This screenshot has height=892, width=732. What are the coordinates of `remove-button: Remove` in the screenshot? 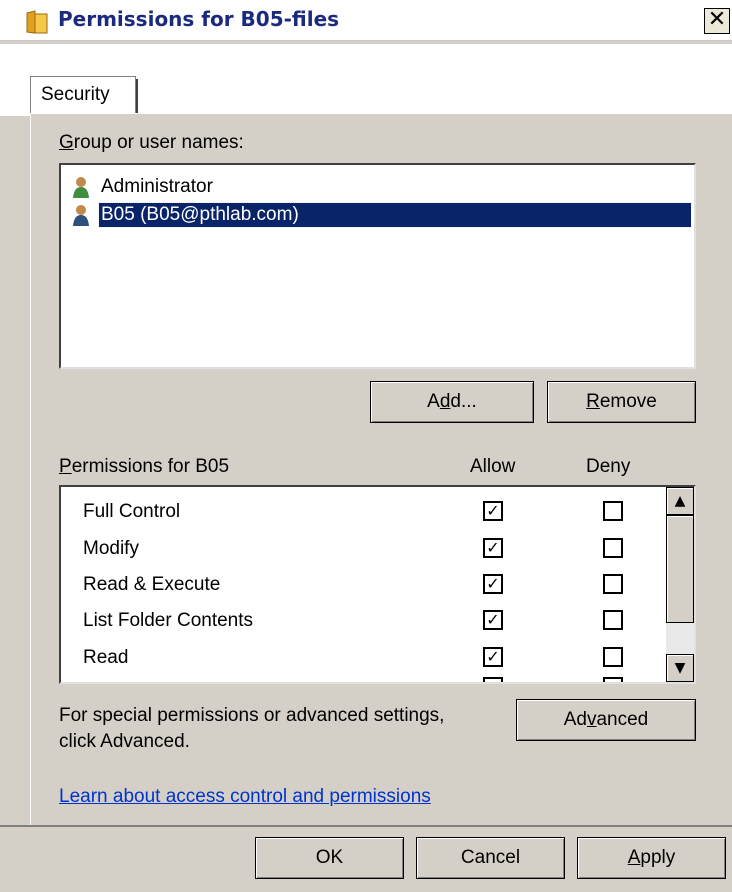 It's located at (621, 402).